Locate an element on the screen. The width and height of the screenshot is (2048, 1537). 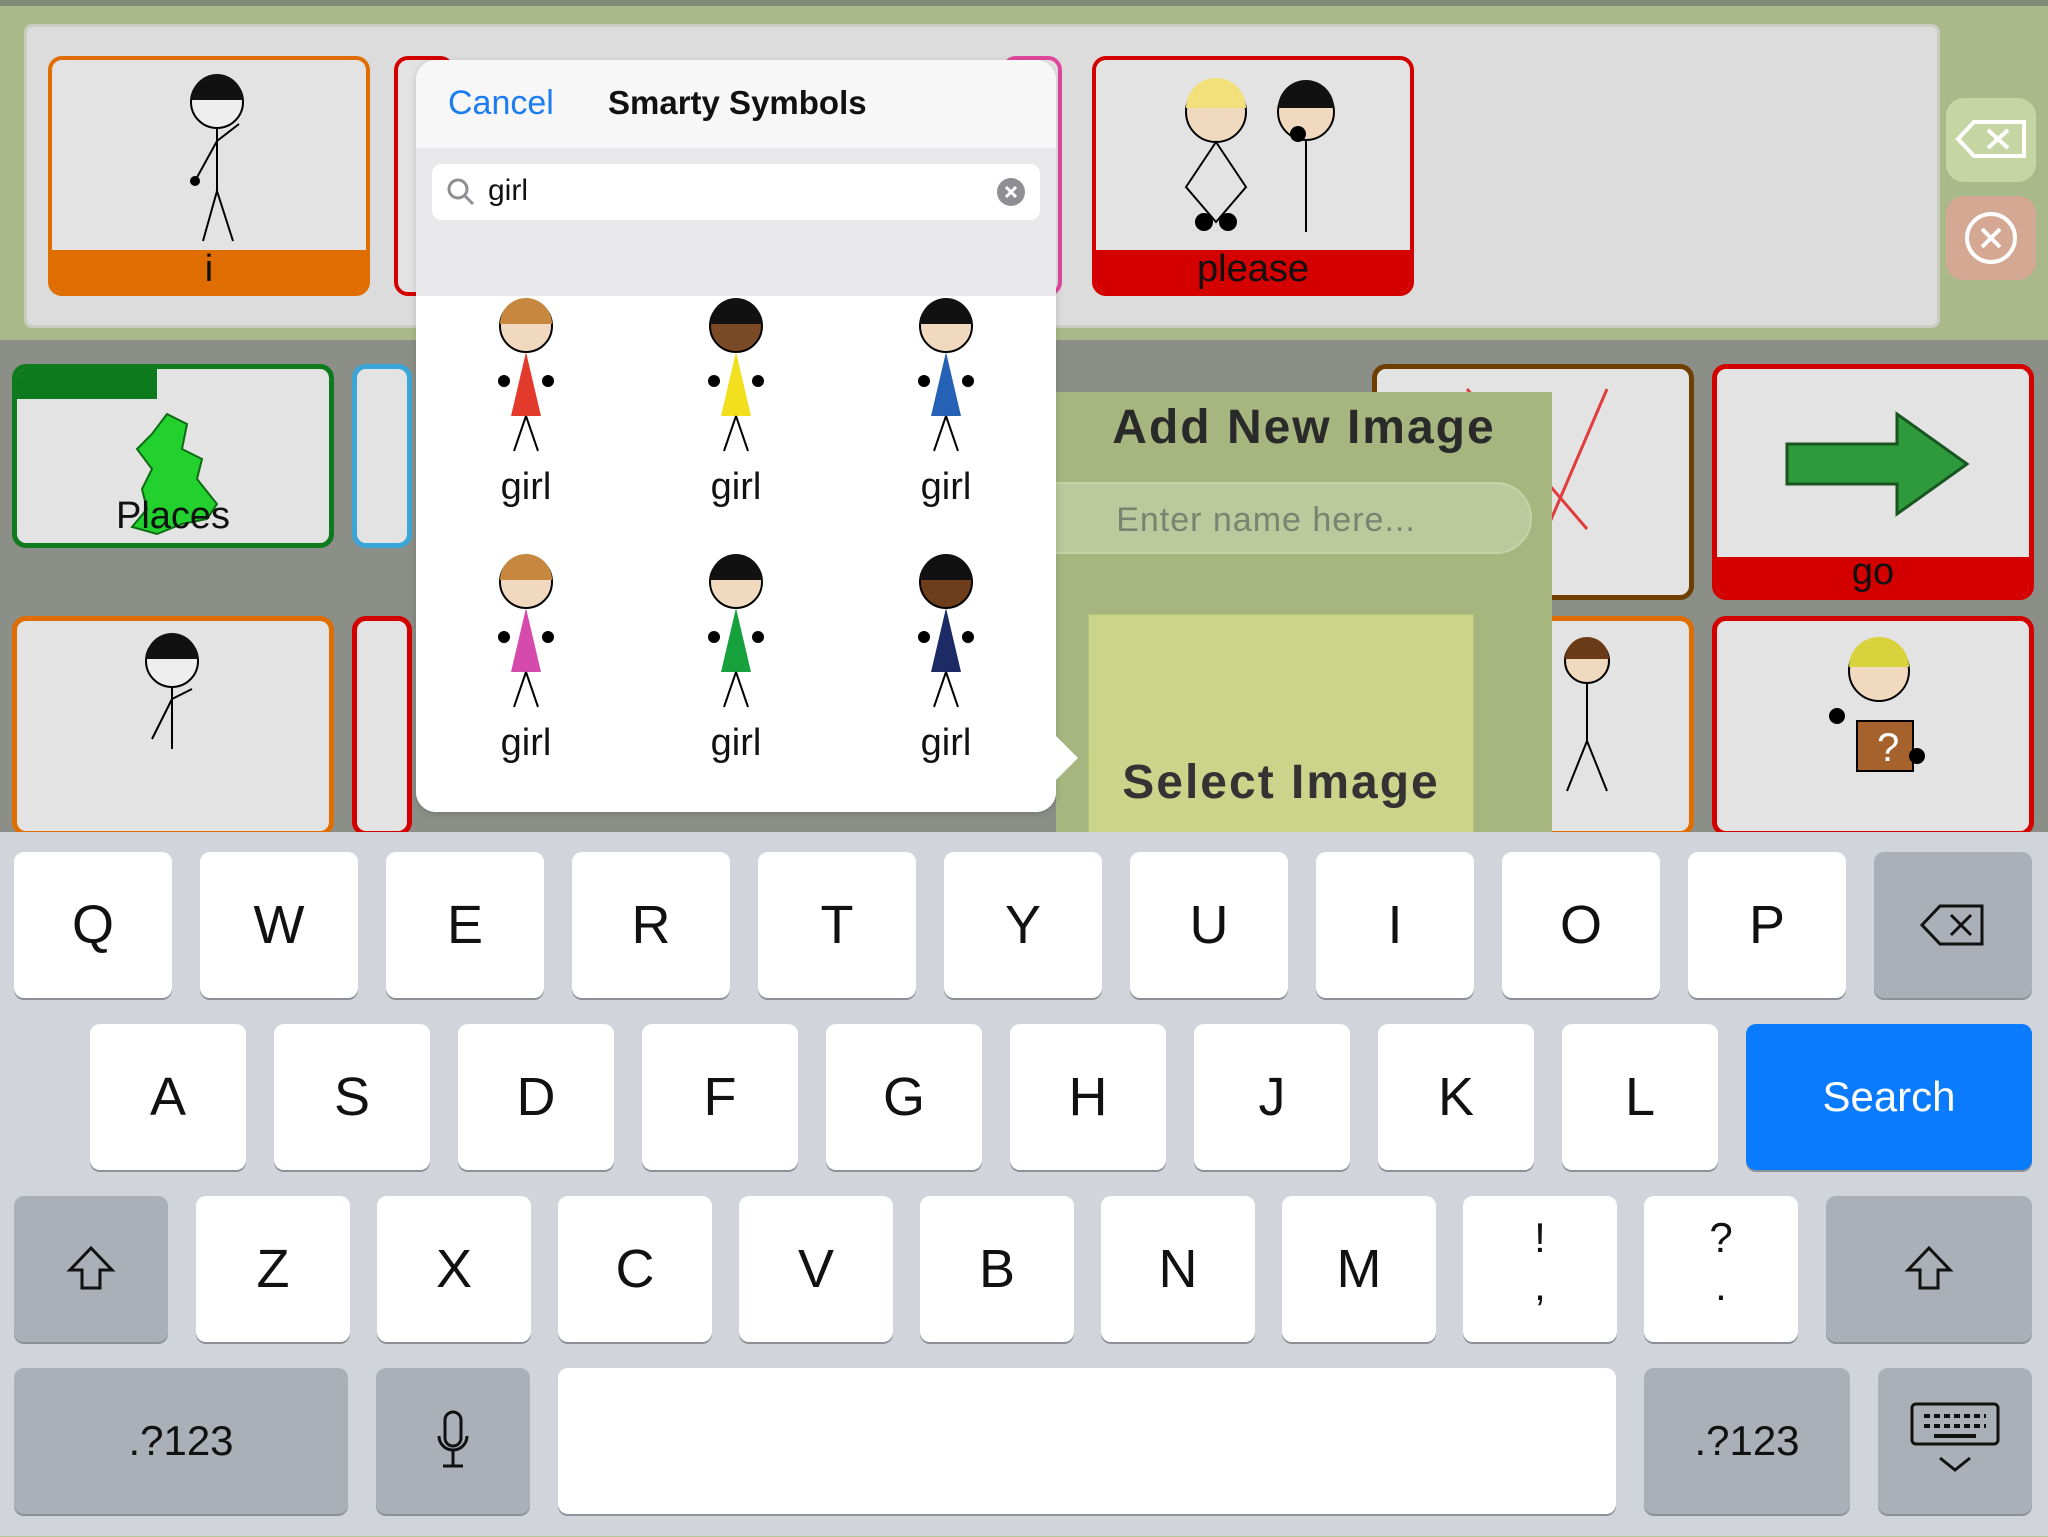
sentence-tile-please: please is located at coordinates (1253, 176).